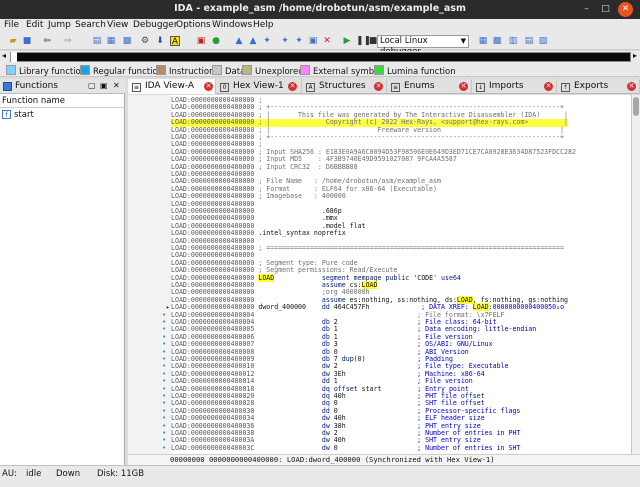 This screenshot has height=487, width=640. What do you see at coordinates (175, 41) in the screenshot?
I see `text-icon: A` at bounding box center [175, 41].